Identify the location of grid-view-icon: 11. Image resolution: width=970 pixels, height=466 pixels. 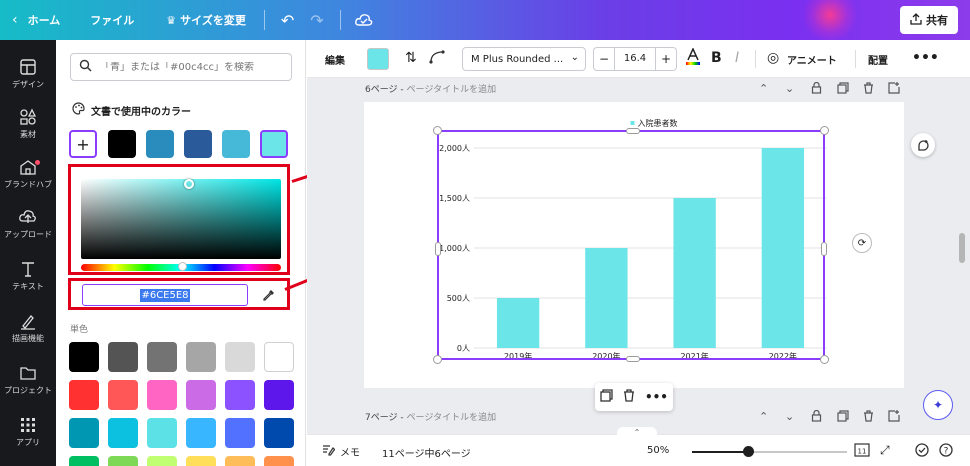
(862, 451).